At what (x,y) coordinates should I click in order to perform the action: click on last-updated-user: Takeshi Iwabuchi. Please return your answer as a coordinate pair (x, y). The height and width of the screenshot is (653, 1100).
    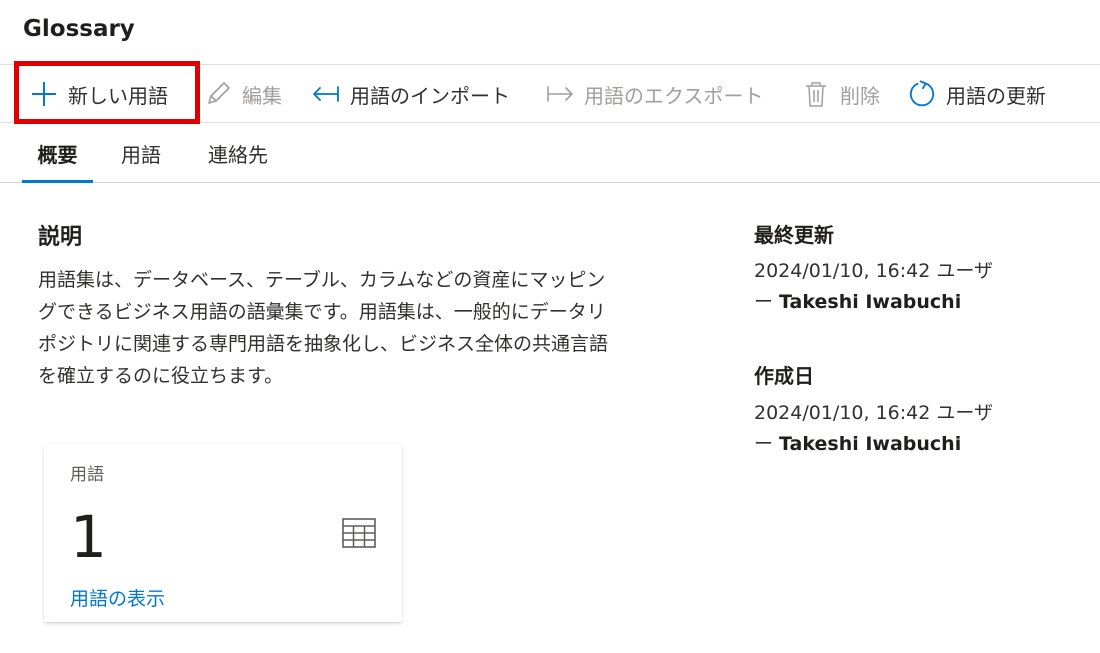
    Looking at the image, I should click on (870, 302).